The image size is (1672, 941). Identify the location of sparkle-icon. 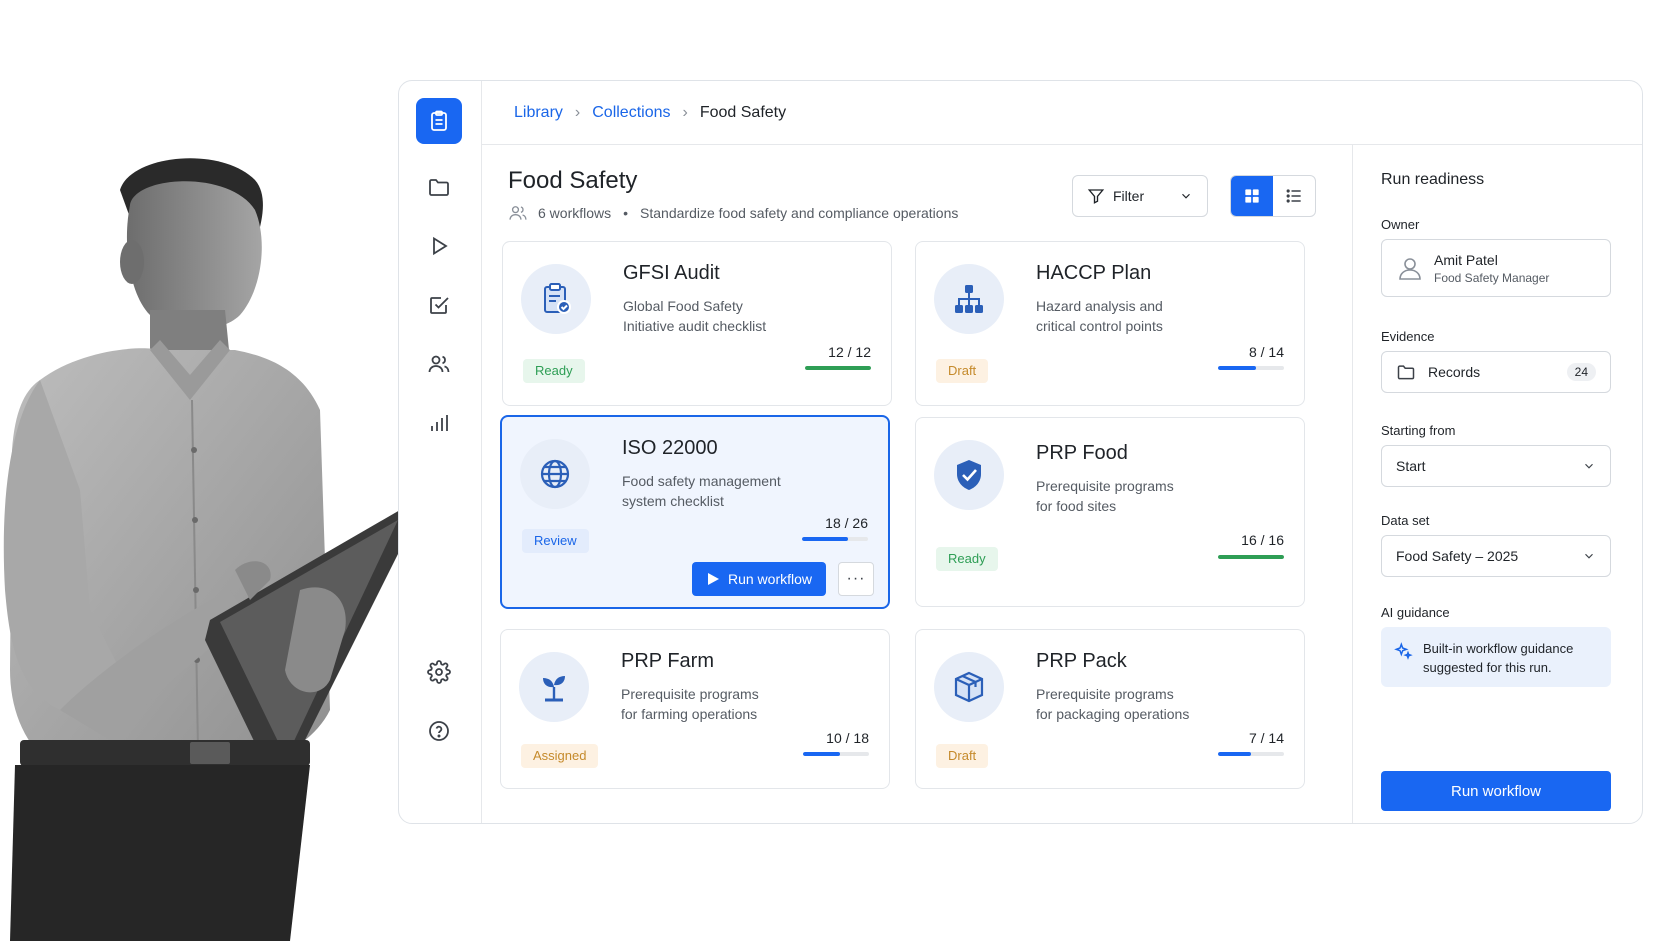
(1403, 651).